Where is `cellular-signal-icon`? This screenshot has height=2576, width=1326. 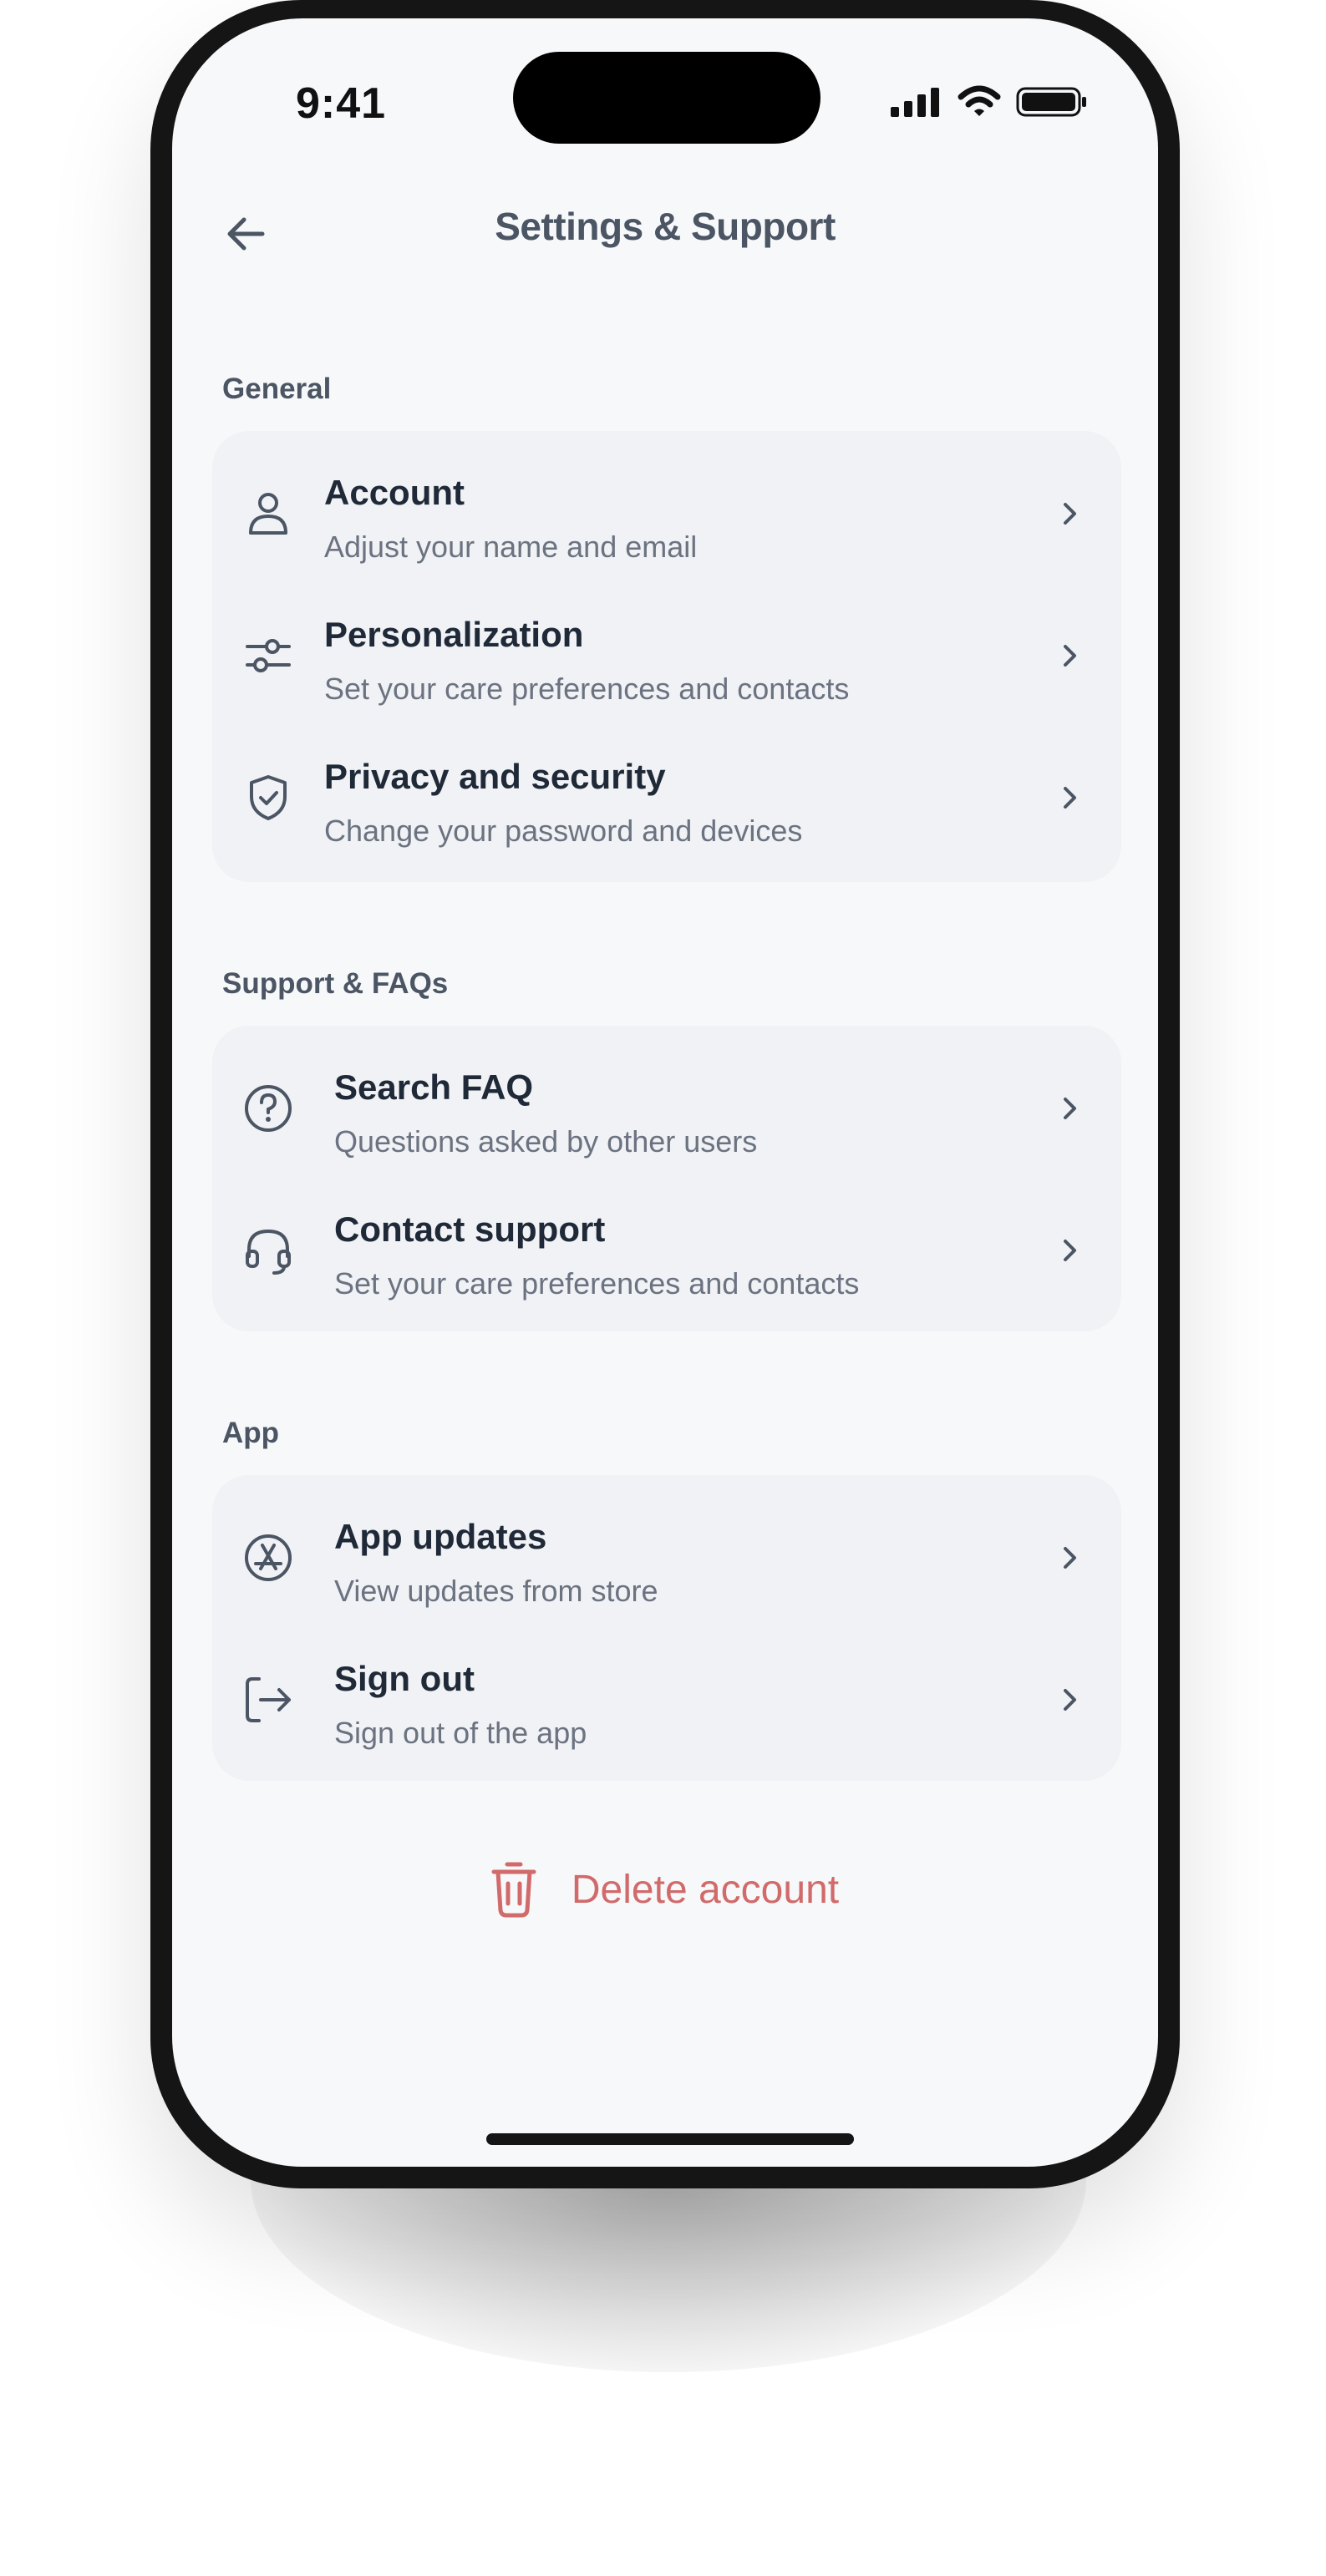
cellular-signal-icon is located at coordinates (915, 102).